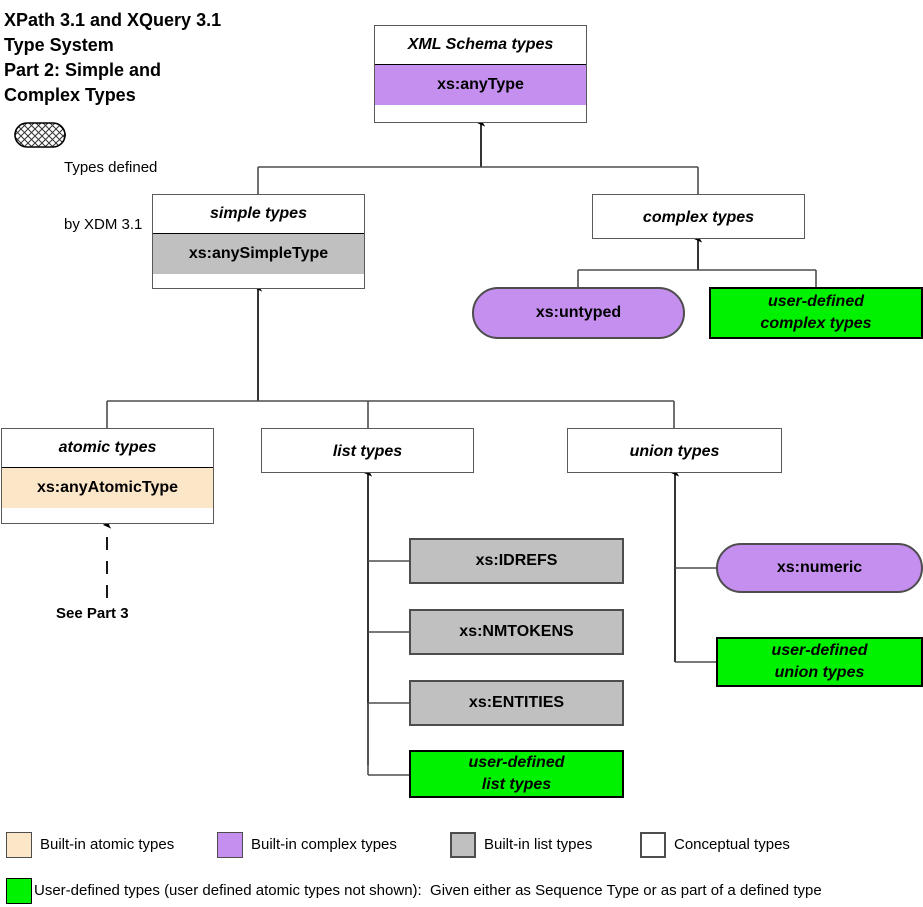 This screenshot has width=923, height=907. What do you see at coordinates (463, 845) in the screenshot?
I see `legend-swatch-builtin-list` at bounding box center [463, 845].